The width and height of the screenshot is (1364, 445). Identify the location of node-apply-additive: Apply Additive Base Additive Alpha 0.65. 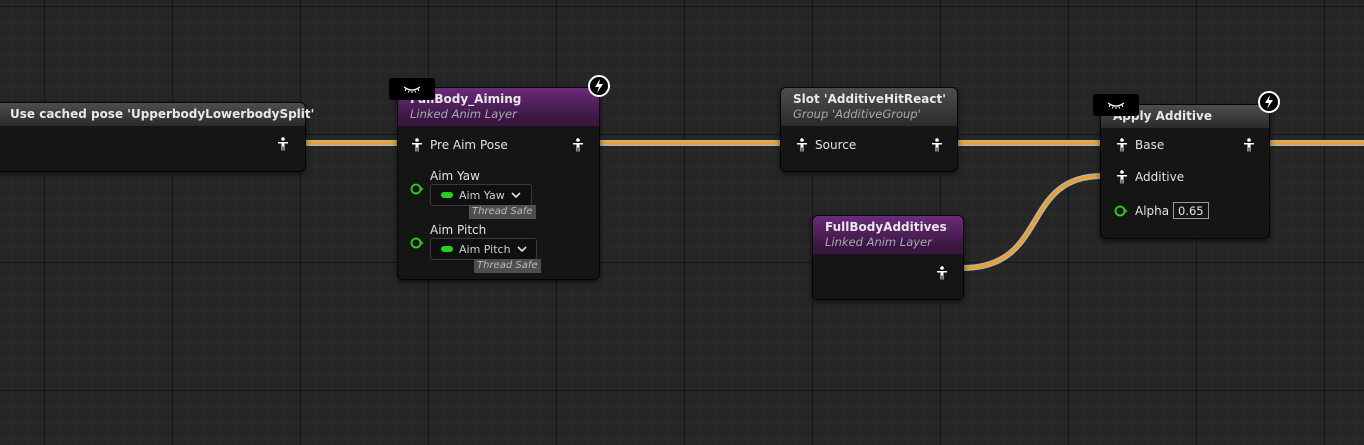
(1185, 171).